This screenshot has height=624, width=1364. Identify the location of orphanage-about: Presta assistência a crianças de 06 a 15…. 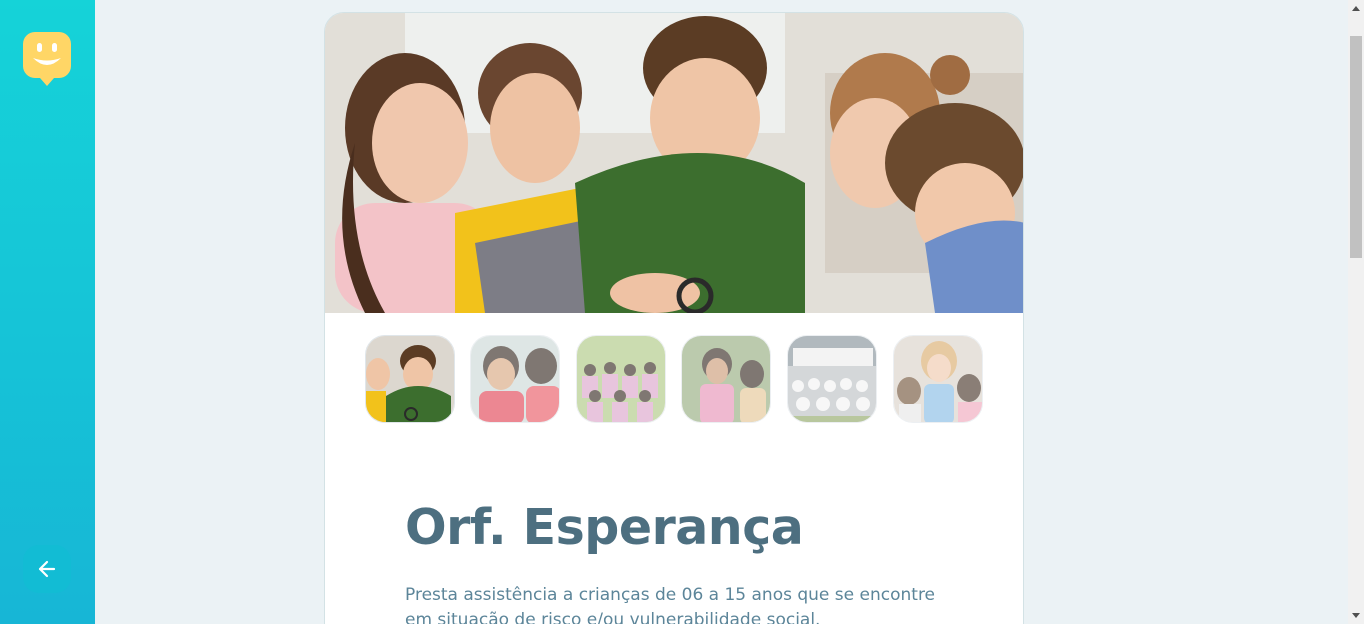
(670, 604).